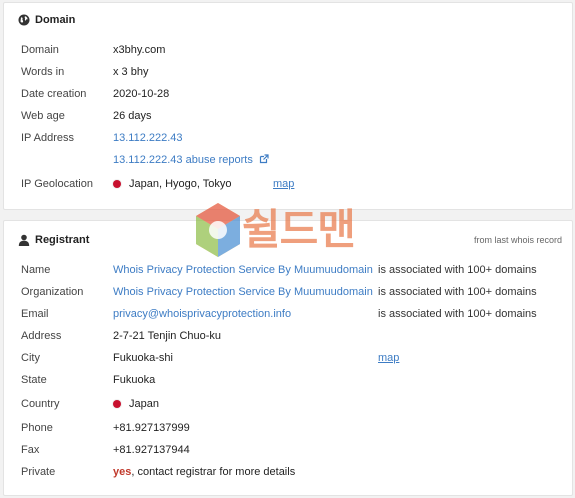  What do you see at coordinates (30, 450) in the screenshot?
I see `fax-label: Fax` at bounding box center [30, 450].